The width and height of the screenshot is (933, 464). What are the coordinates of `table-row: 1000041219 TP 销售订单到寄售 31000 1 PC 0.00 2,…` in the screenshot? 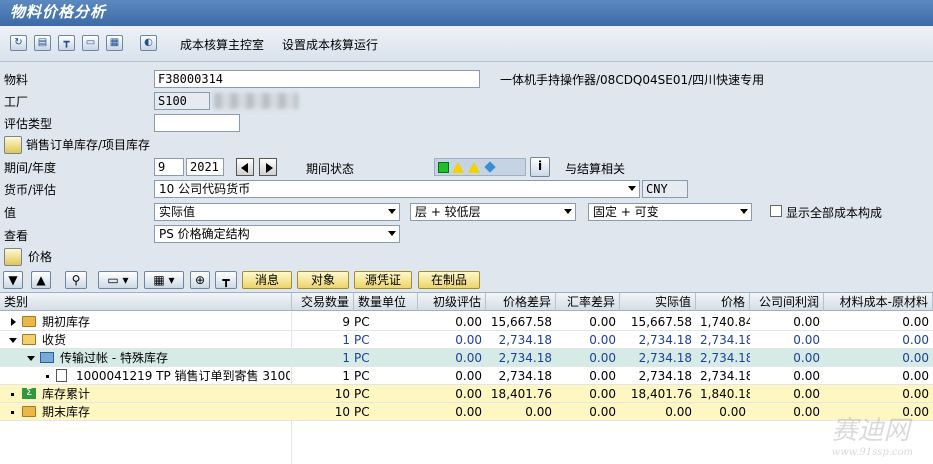 It's located at (466, 376).